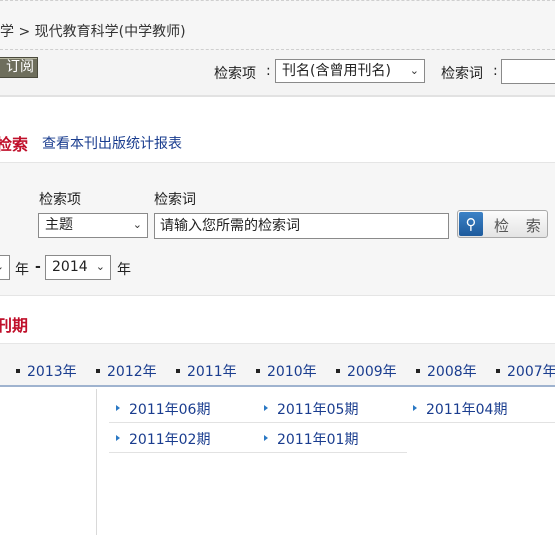 The image size is (555, 535). What do you see at coordinates (520, 226) in the screenshot?
I see `search-button-label: 检 索` at bounding box center [520, 226].